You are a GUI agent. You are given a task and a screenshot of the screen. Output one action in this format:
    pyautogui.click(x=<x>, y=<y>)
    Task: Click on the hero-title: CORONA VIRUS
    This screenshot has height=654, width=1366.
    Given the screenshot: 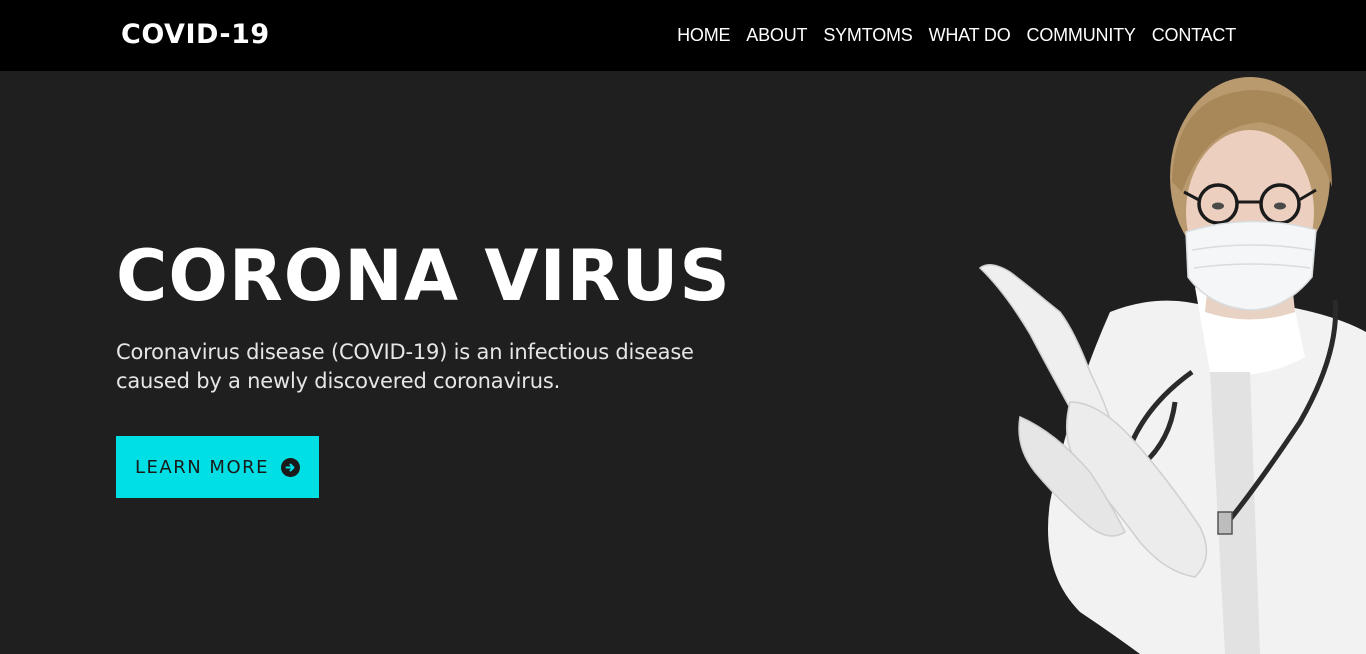 What is the action you would take?
    pyautogui.click(x=423, y=276)
    